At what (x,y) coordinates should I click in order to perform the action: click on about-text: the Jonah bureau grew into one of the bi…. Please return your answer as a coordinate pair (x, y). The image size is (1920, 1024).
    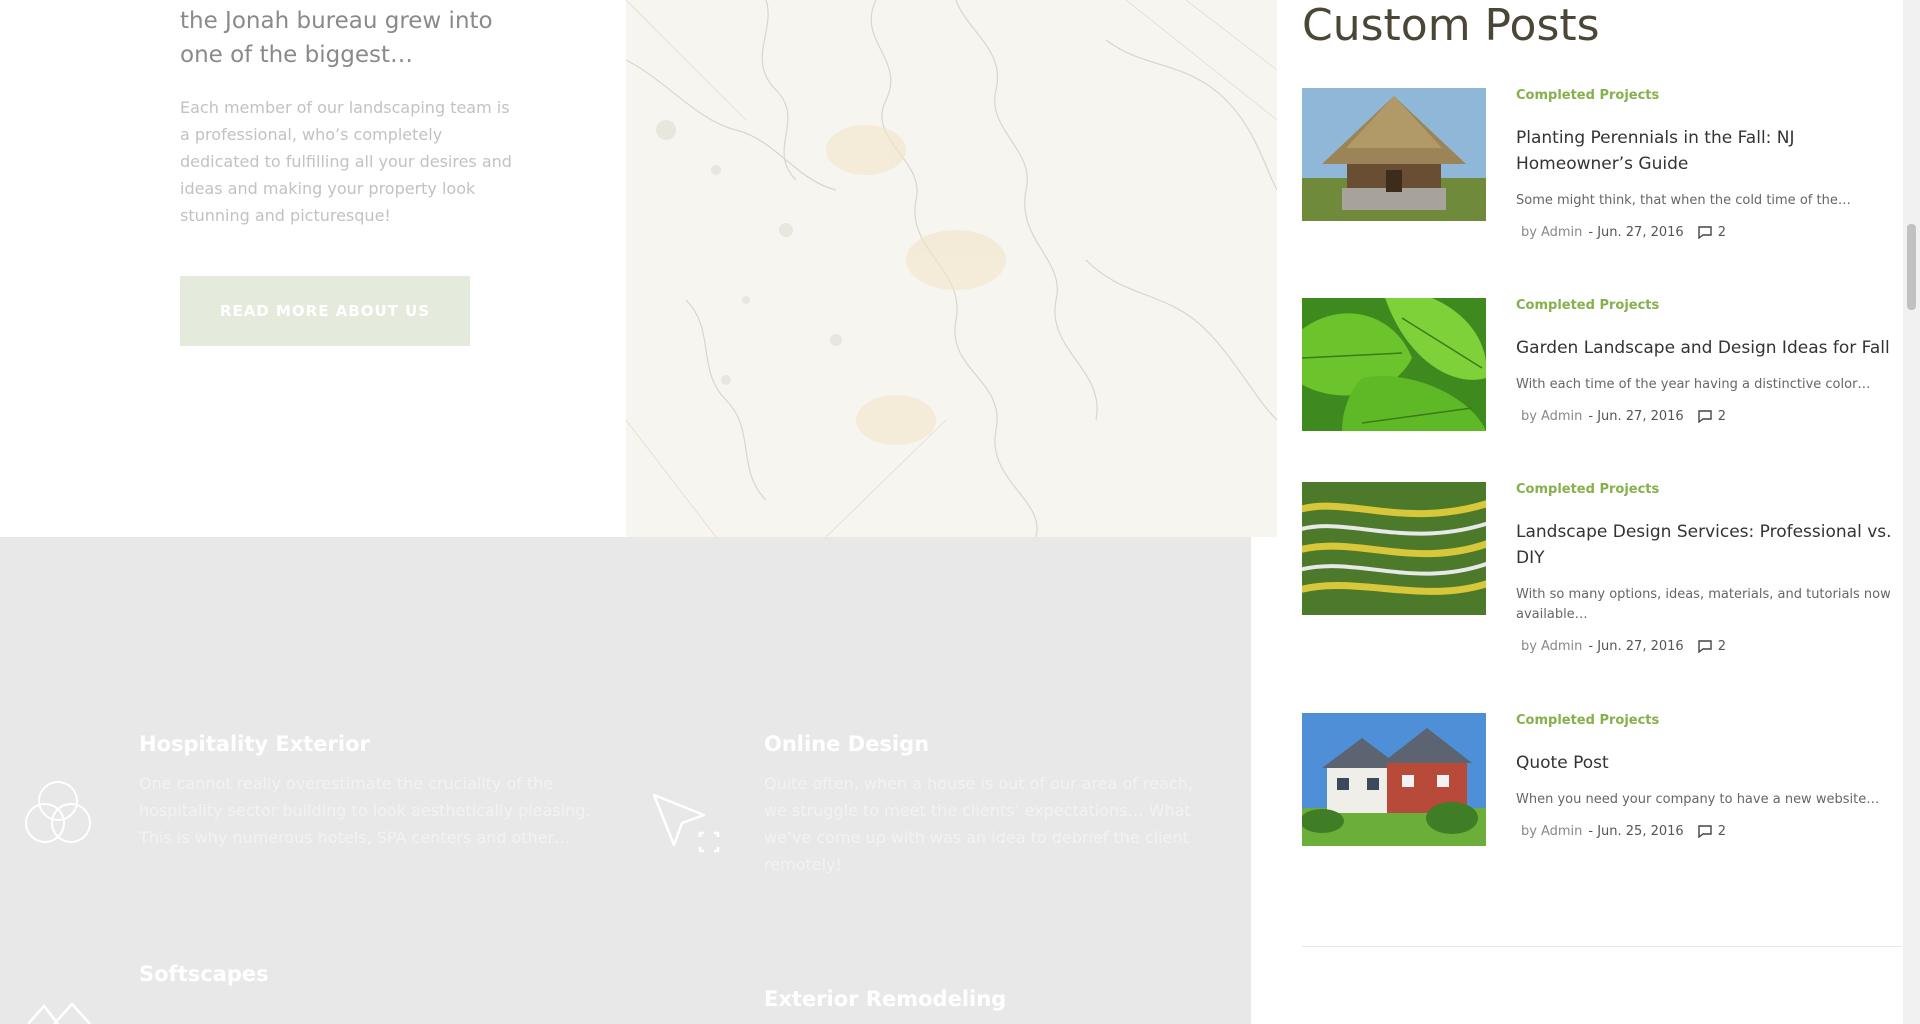
    Looking at the image, I should click on (350, 114).